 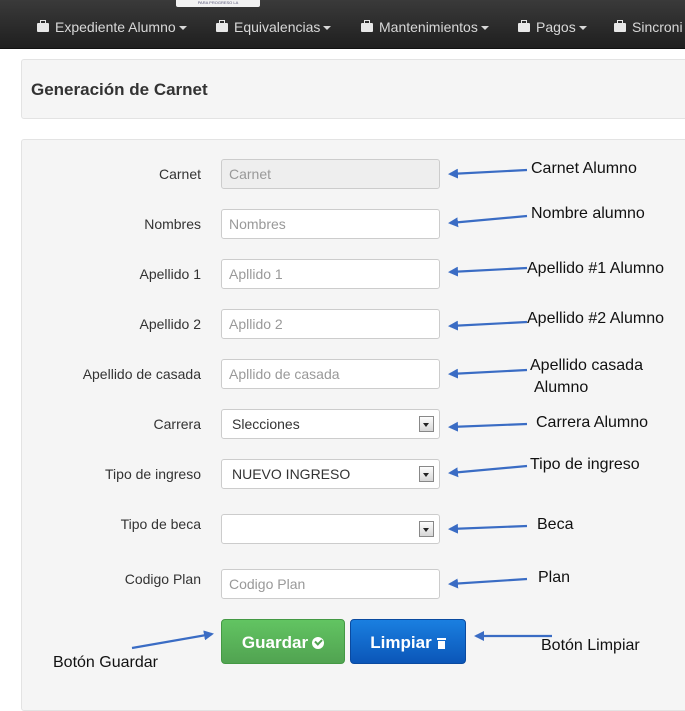 I want to click on arrow-guardar, so click(x=172, y=640).